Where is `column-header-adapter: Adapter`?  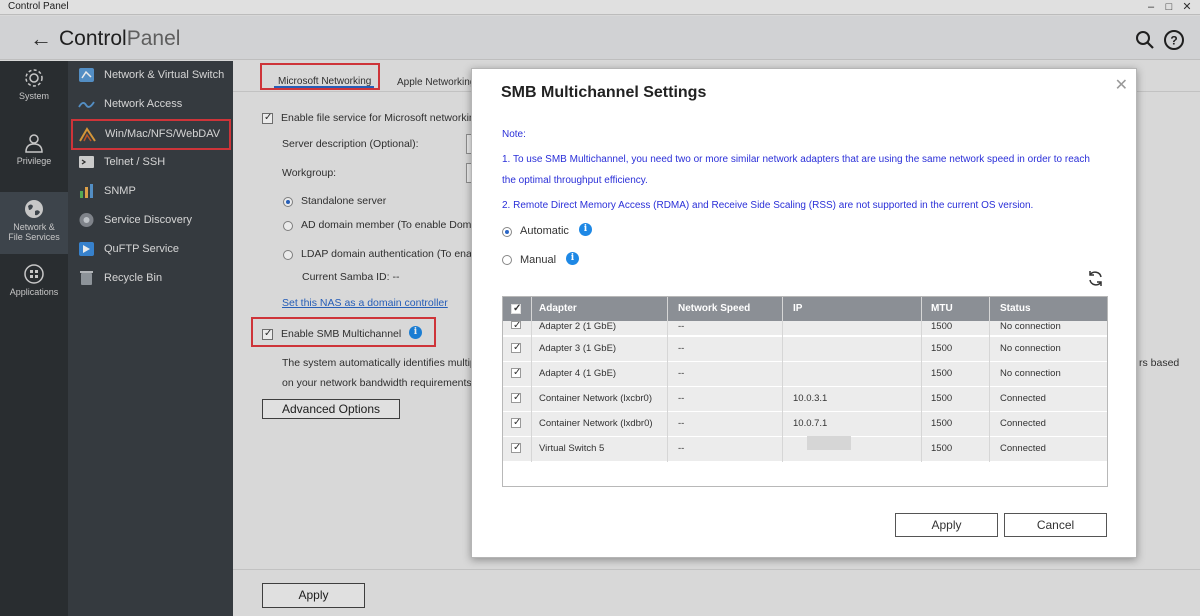
column-header-adapter: Adapter is located at coordinates (558, 308).